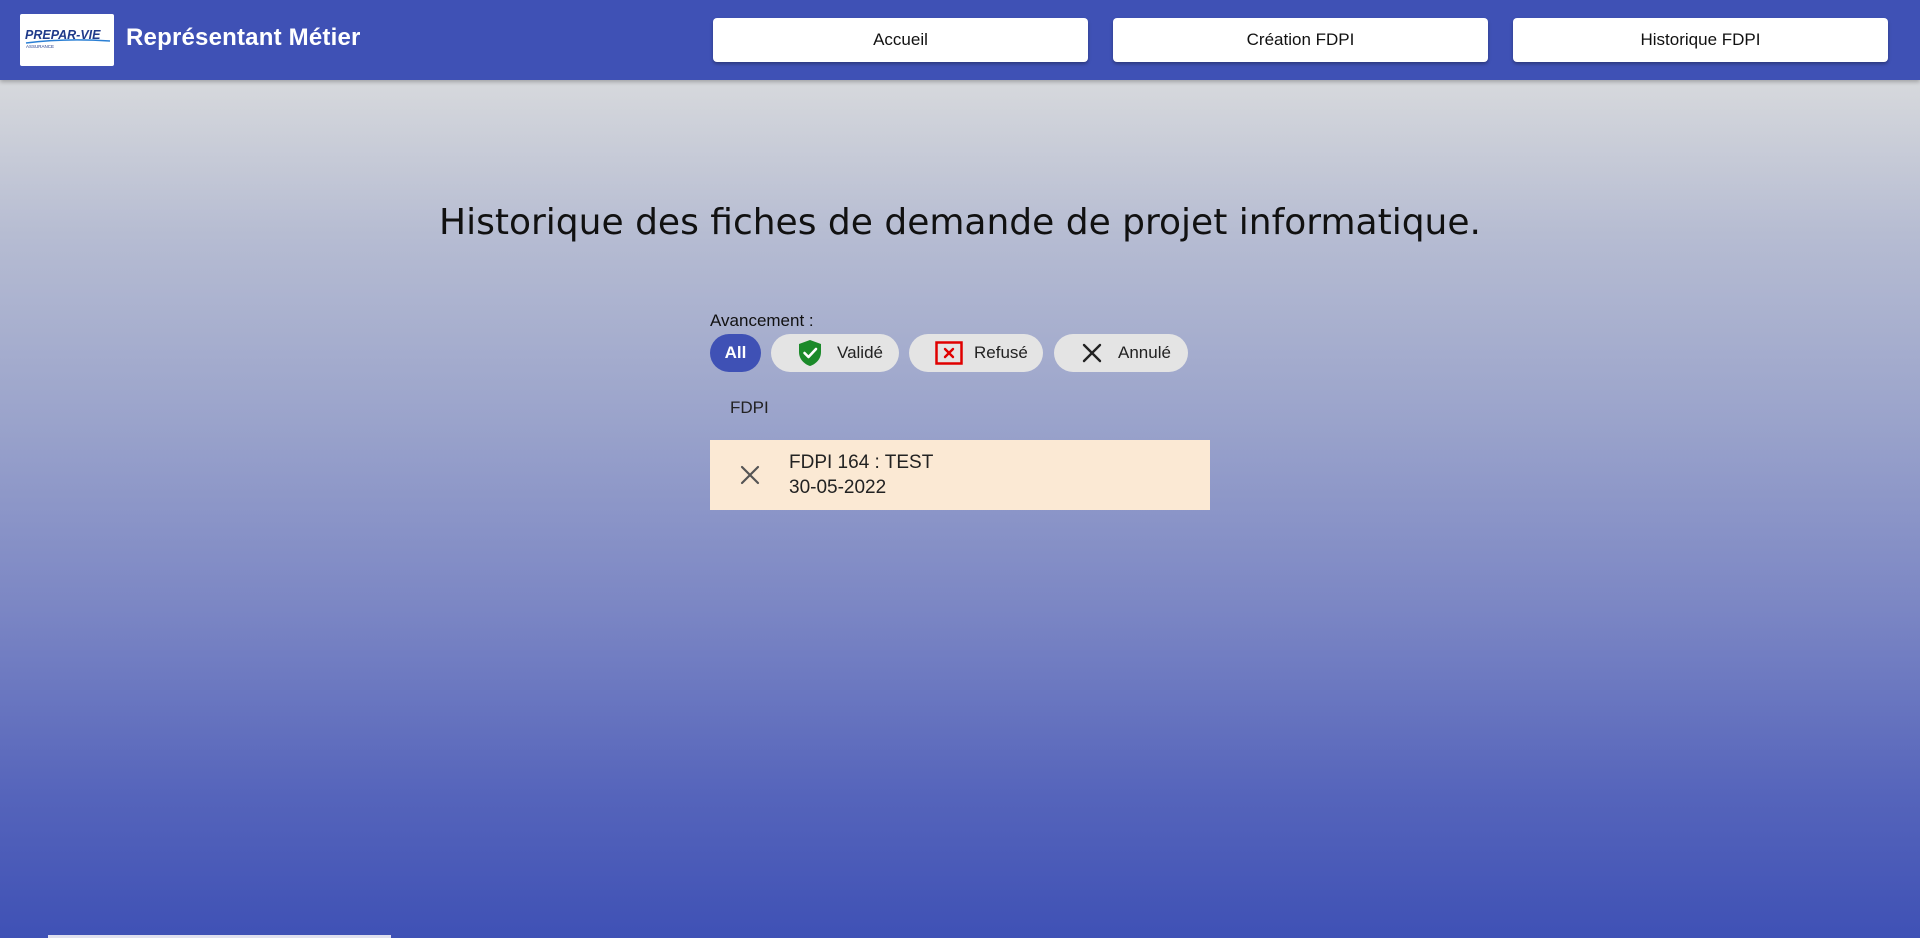  I want to click on filter-chip-valide-label: Validé, so click(860, 352).